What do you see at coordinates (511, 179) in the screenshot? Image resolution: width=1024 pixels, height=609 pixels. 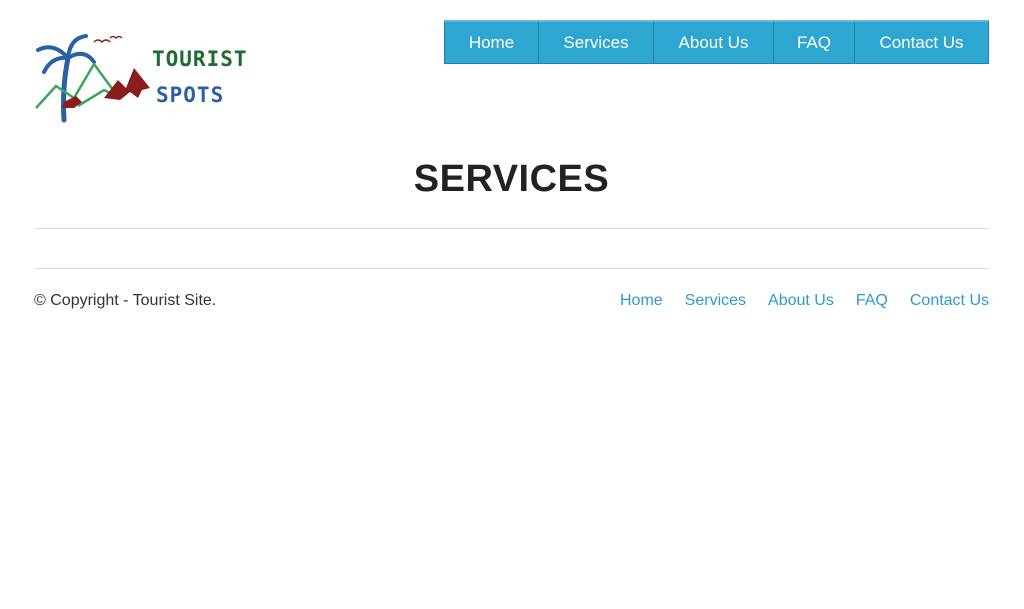 I see `page-title: SERVICES` at bounding box center [511, 179].